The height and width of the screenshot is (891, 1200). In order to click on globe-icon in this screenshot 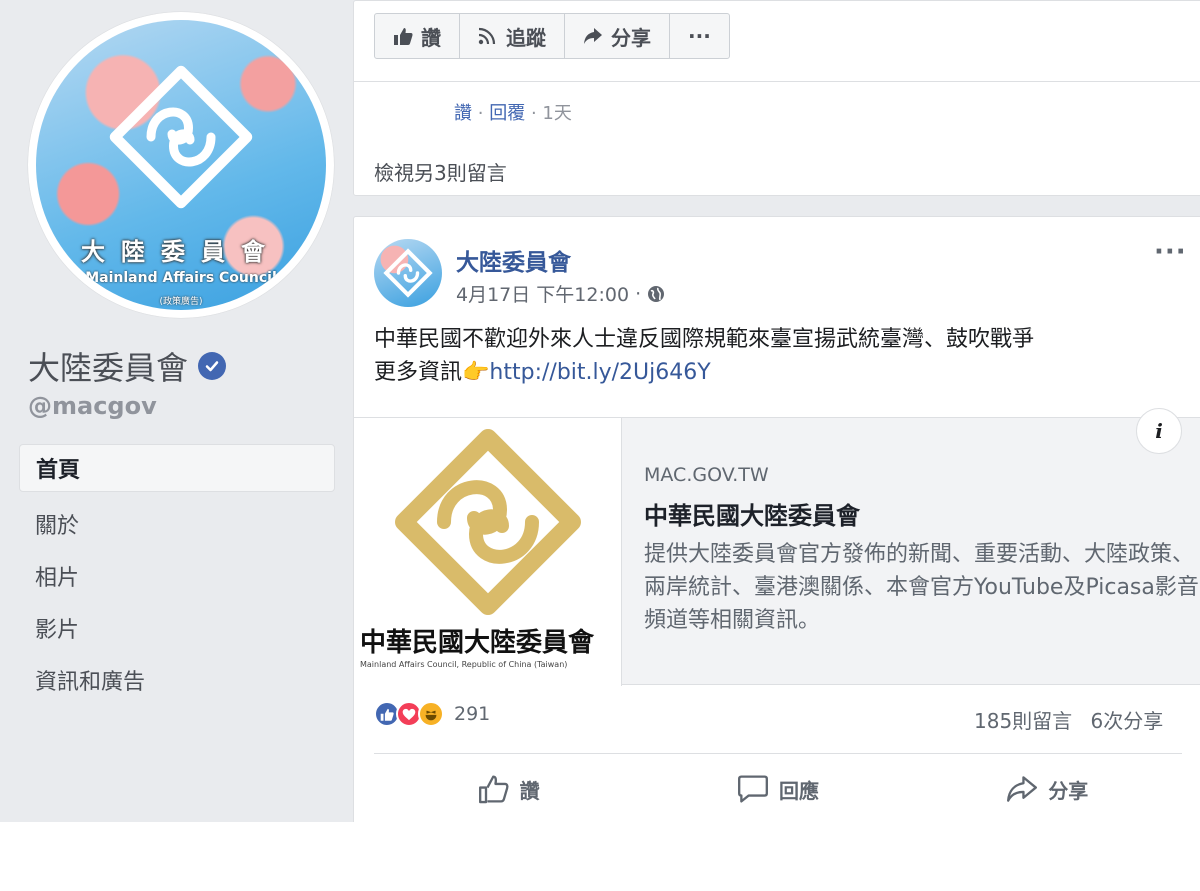, I will do `click(656, 293)`.